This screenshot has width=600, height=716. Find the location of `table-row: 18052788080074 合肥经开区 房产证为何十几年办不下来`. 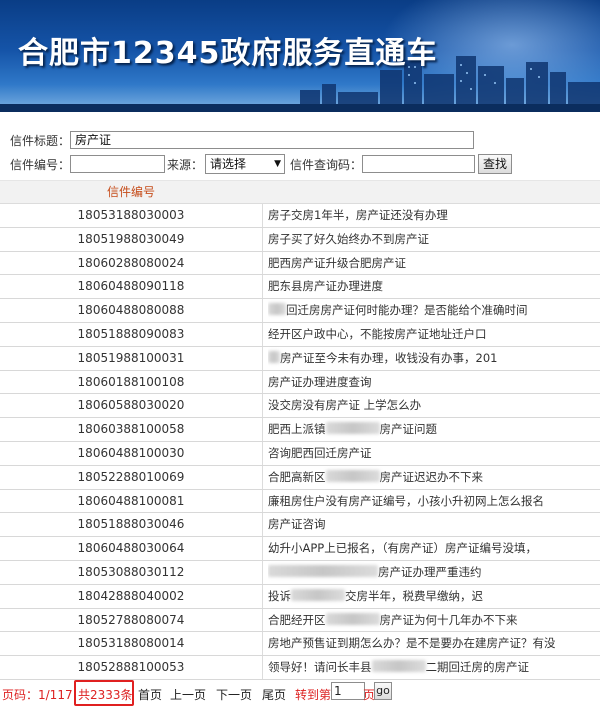

table-row: 18052788080074 合肥经开区 房产证为何十几年办不下来 is located at coordinates (300, 620).